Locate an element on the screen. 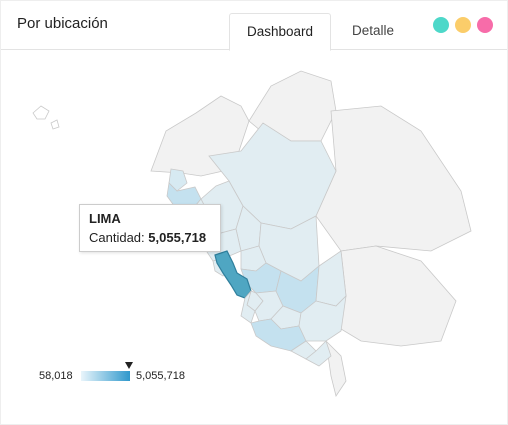 This screenshot has height=425, width=508. legend-marker-icon is located at coordinates (129, 365).